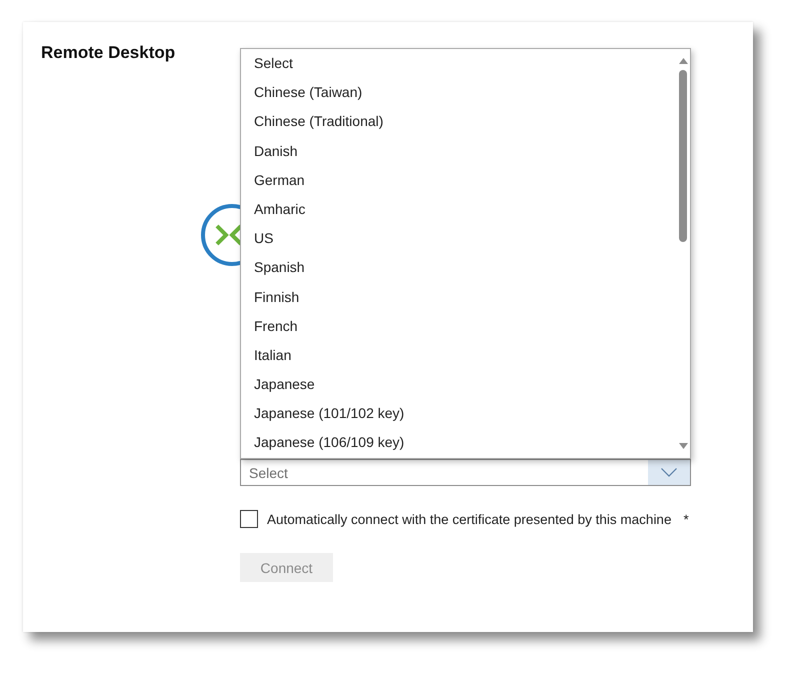 The height and width of the screenshot is (680, 800). What do you see at coordinates (249, 519) in the screenshot?
I see `checkbox` at bounding box center [249, 519].